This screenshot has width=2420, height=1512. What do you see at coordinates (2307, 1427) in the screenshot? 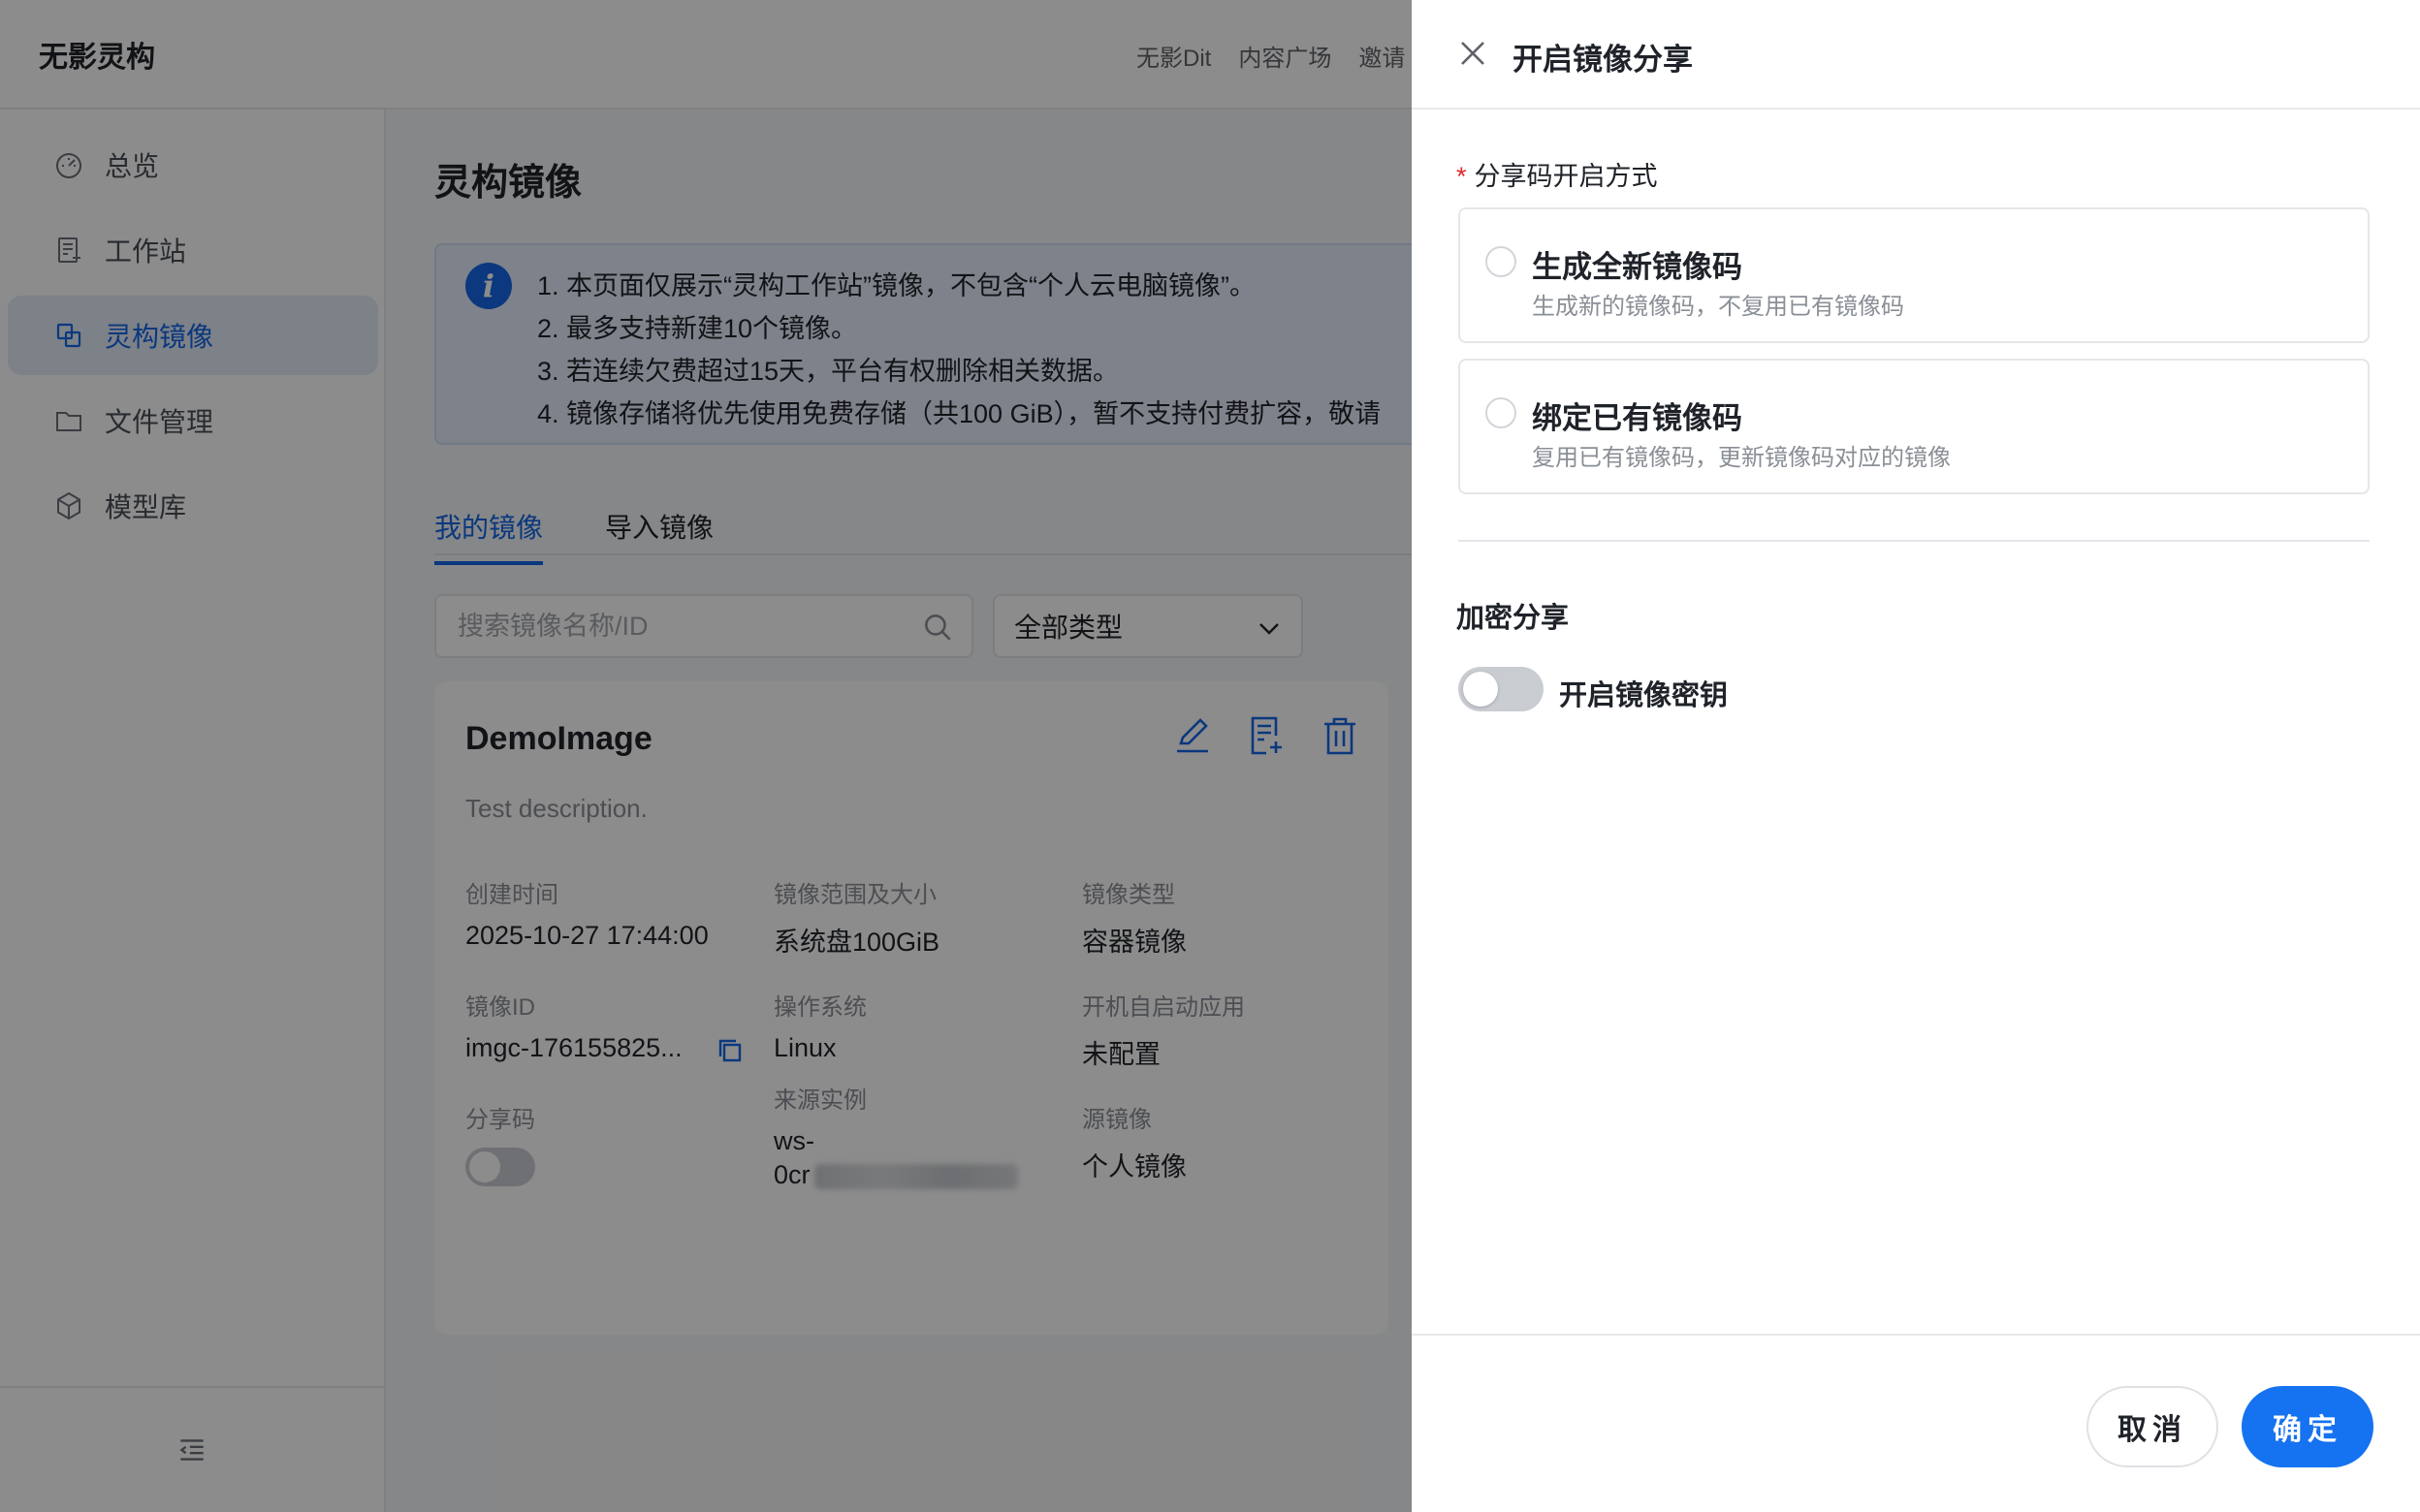
I see `confirm-button: 确定` at bounding box center [2307, 1427].